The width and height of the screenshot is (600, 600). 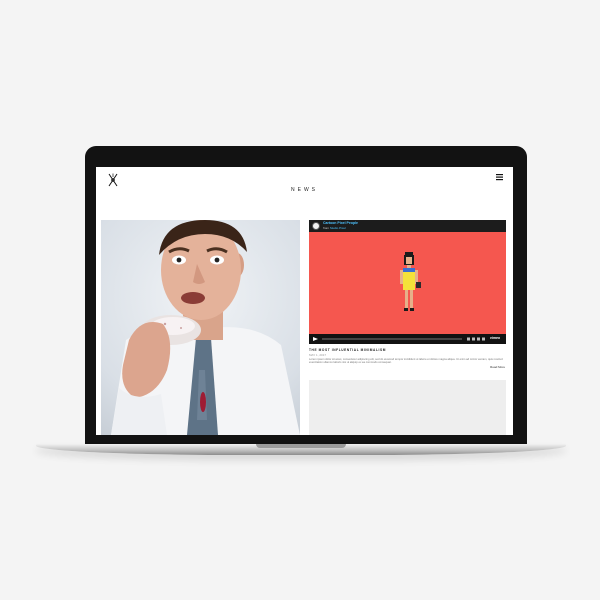 I want to click on play-icon, so click(x=315, y=339).